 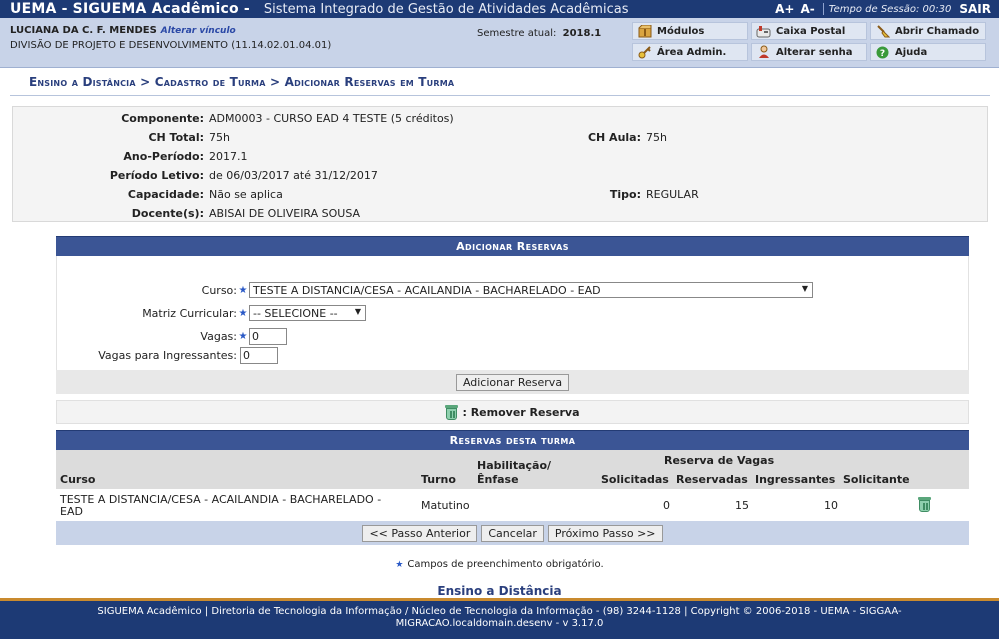 I want to click on tipo-row: Tipo: REGULAR, so click(x=611, y=194).